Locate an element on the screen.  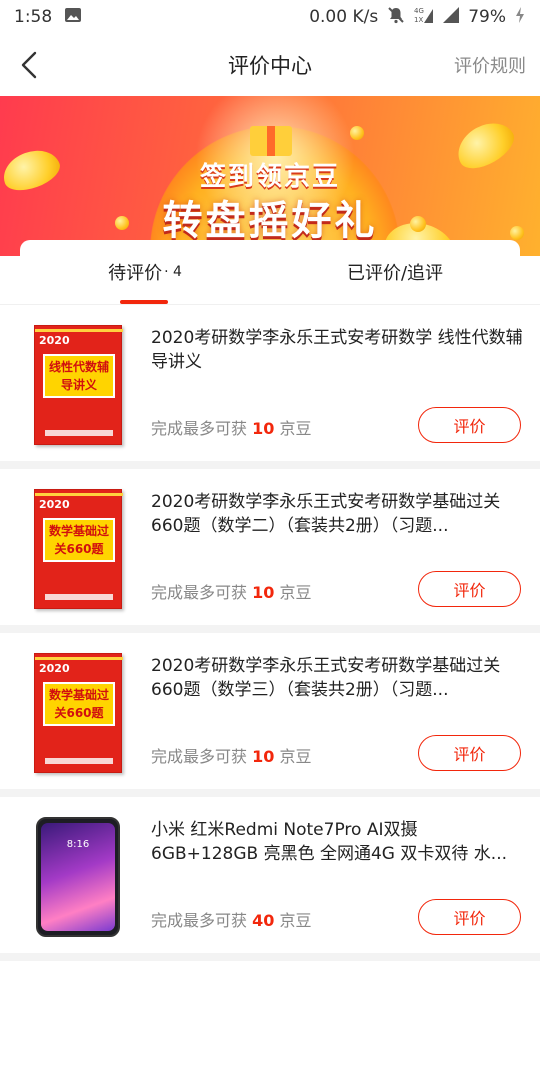
battery-level: 79% is located at coordinates (487, 17).